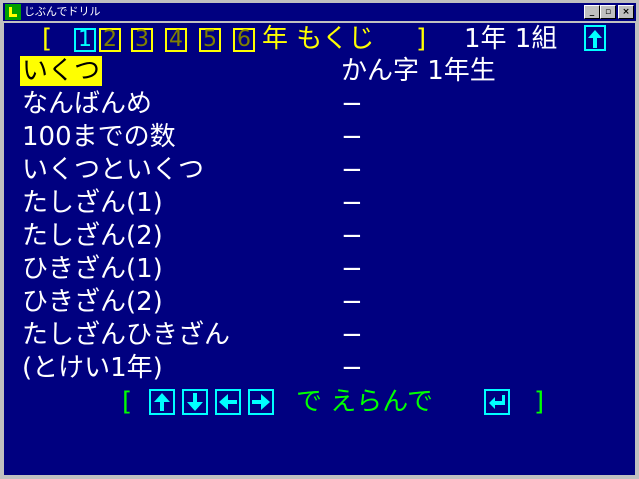 Image resolution: width=639 pixels, height=479 pixels. I want to click on enter-key-indicator, so click(497, 402).